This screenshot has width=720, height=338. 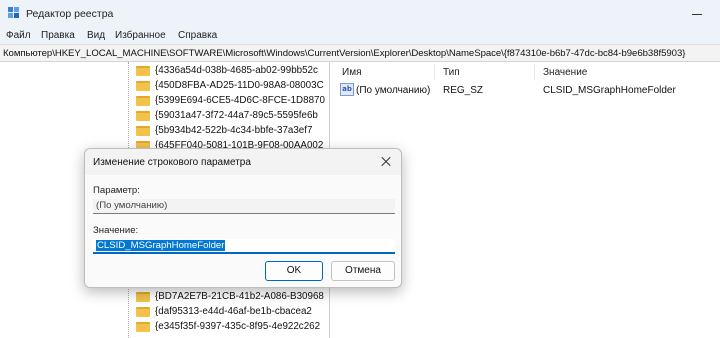 I want to click on tree-item-label: {daf95313-e44d-46af-be1b-cbacea2, so click(x=233, y=311).